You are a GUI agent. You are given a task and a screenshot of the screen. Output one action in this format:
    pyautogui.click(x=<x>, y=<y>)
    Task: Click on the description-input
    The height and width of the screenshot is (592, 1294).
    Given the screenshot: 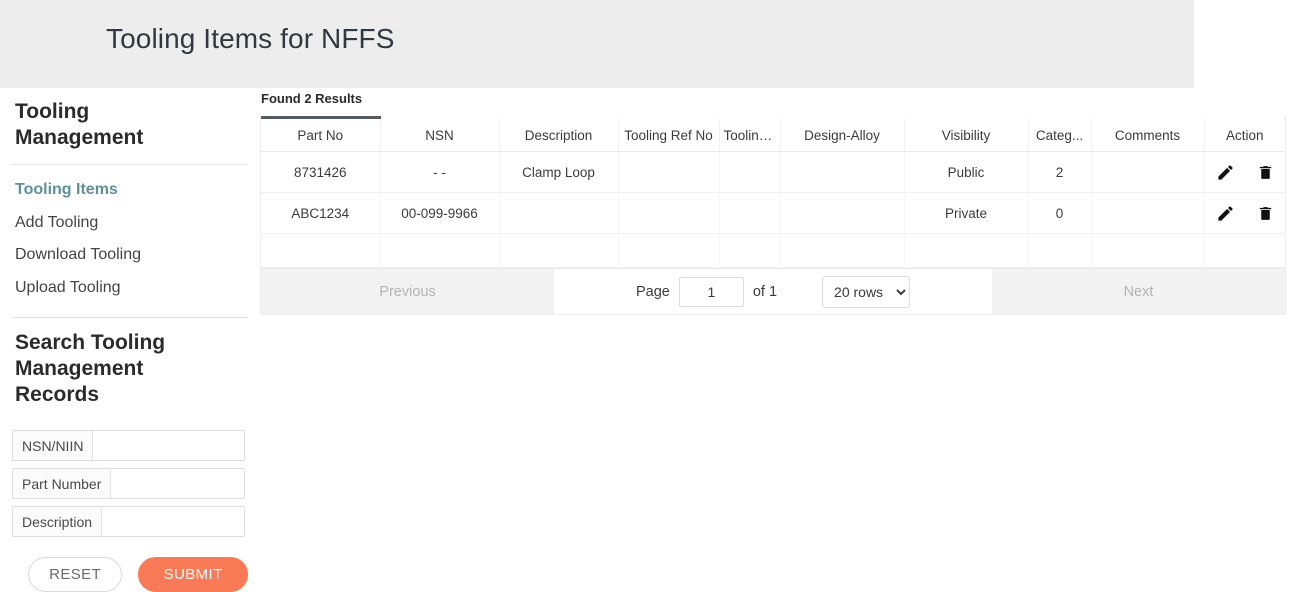 What is the action you would take?
    pyautogui.click(x=173, y=521)
    